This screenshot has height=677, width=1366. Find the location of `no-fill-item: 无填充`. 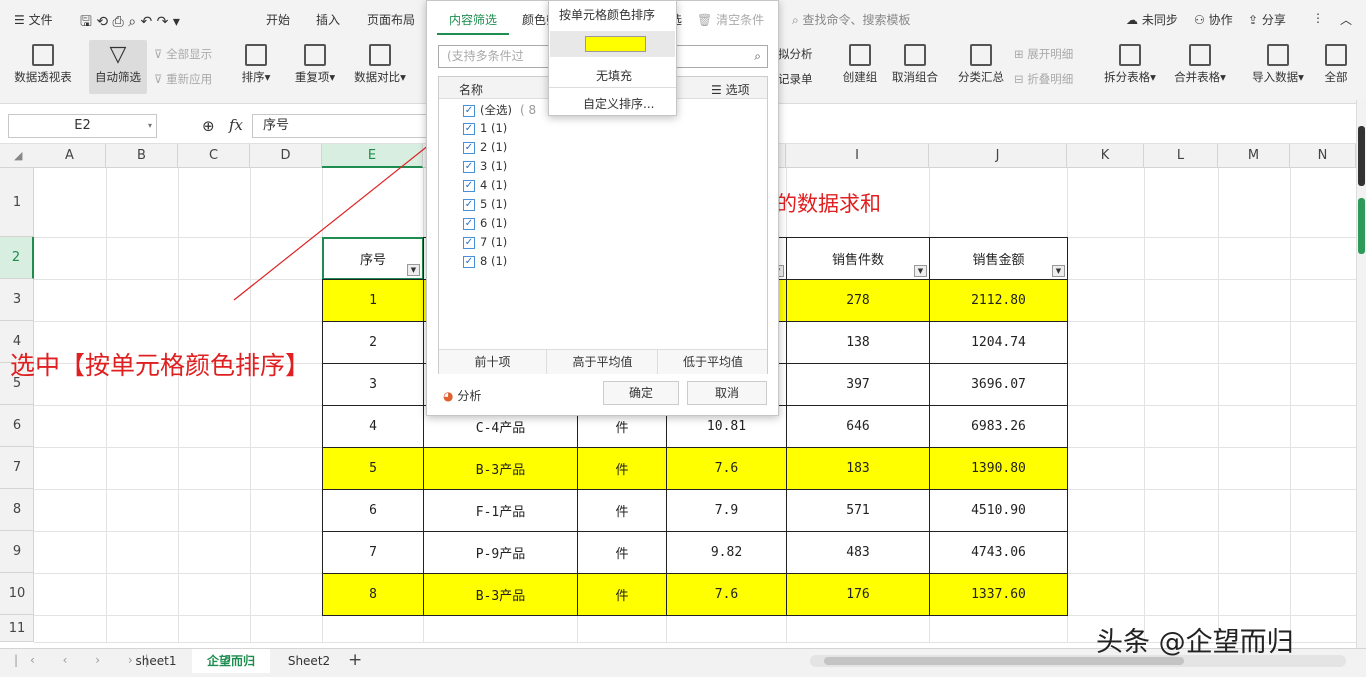

no-fill-item: 无填充 is located at coordinates (614, 75).